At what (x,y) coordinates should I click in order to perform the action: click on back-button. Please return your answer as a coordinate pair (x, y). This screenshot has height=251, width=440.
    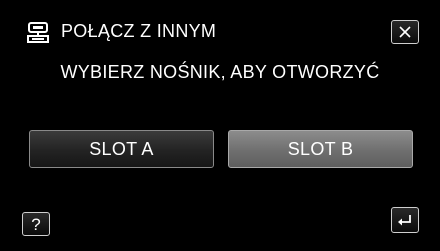
    Looking at the image, I should click on (405, 220).